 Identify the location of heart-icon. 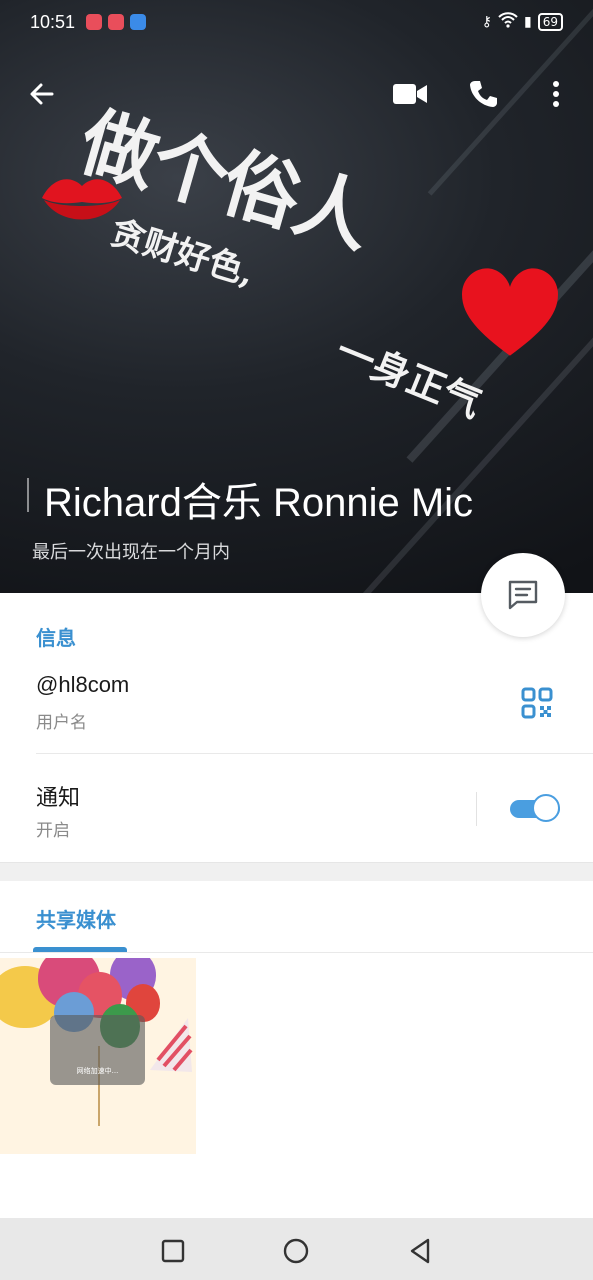
(510, 312).